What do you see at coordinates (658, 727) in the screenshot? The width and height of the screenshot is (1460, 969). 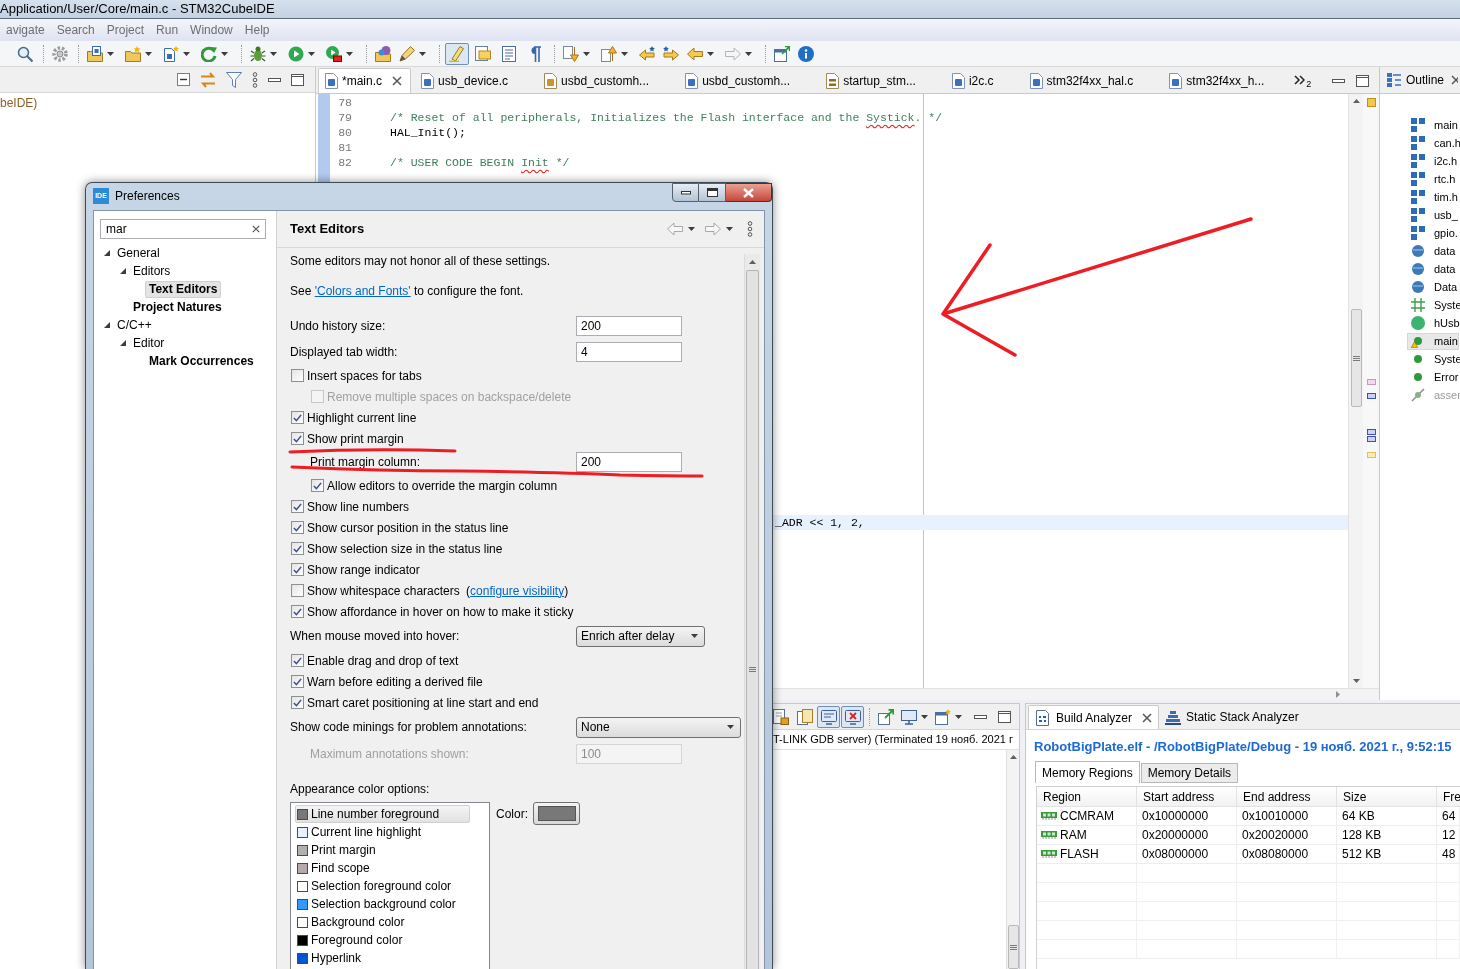 I see `dropdown: None` at bounding box center [658, 727].